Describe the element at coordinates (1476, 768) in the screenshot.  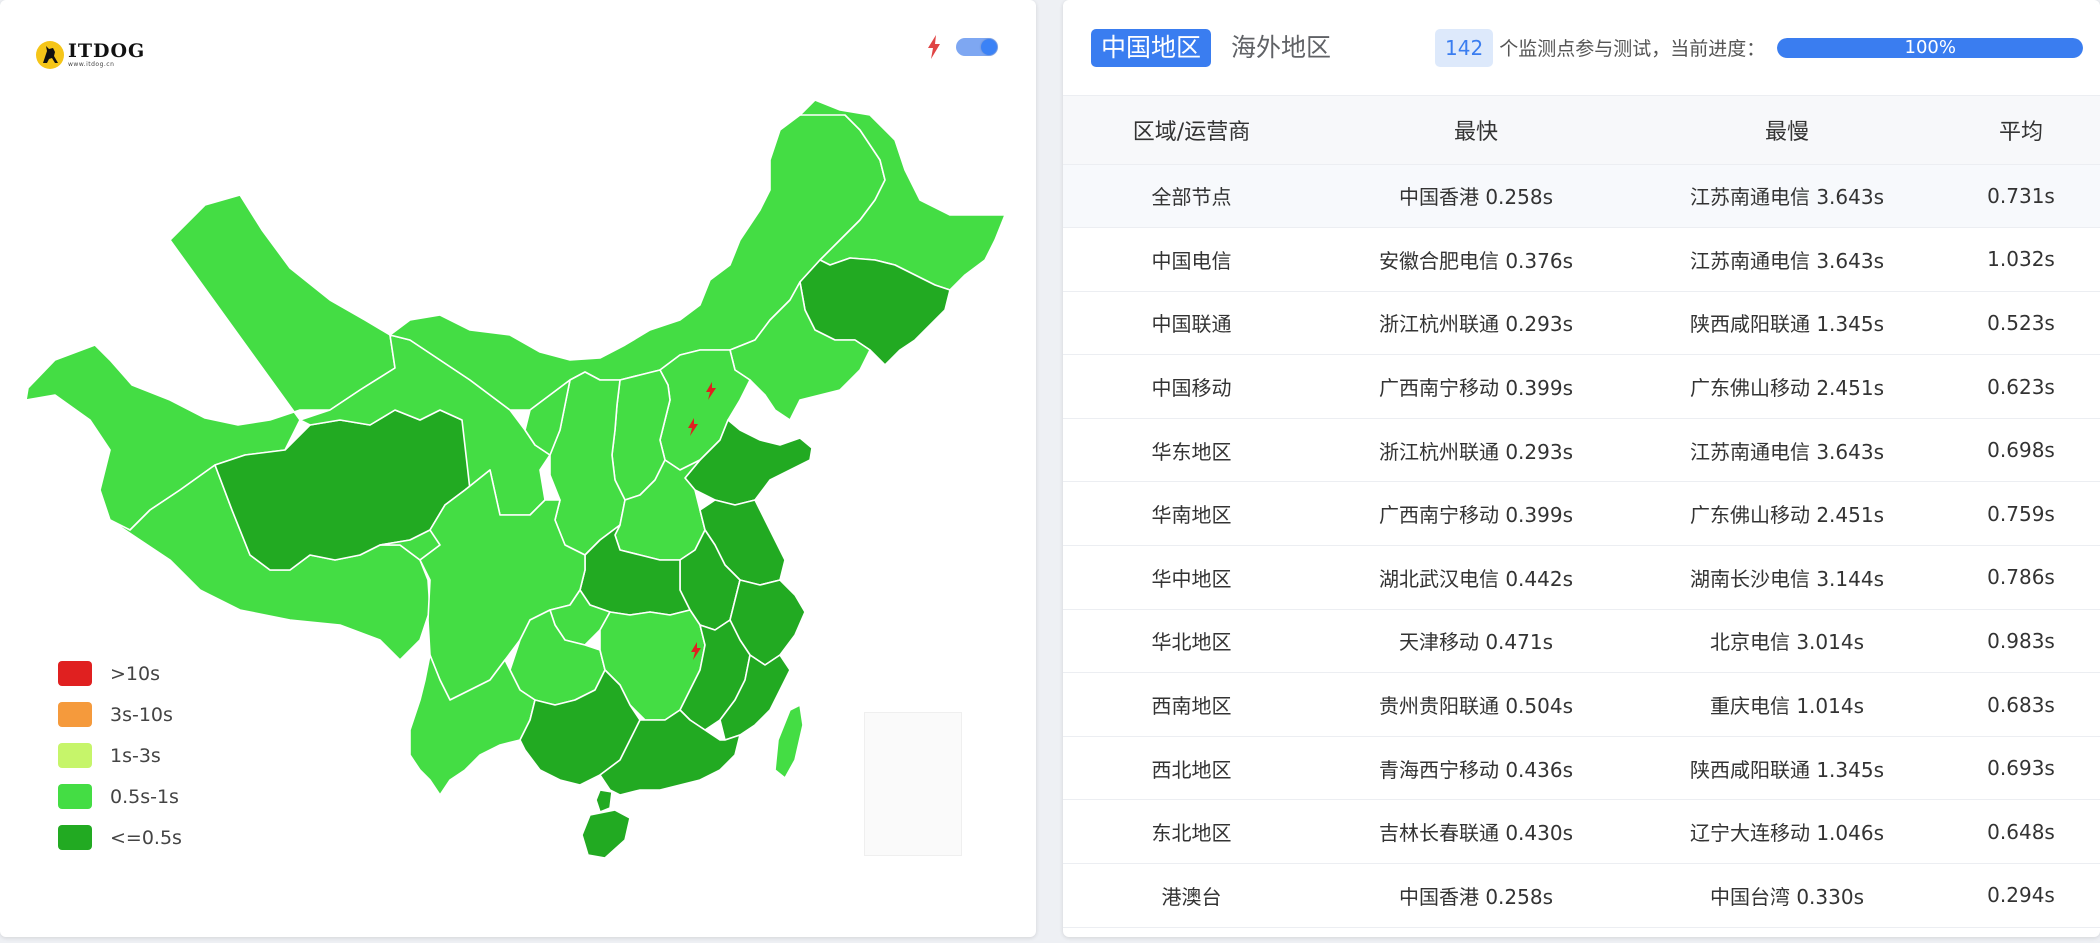
I see `cell-fastest: 青海西宁移动 0.436s` at that location.